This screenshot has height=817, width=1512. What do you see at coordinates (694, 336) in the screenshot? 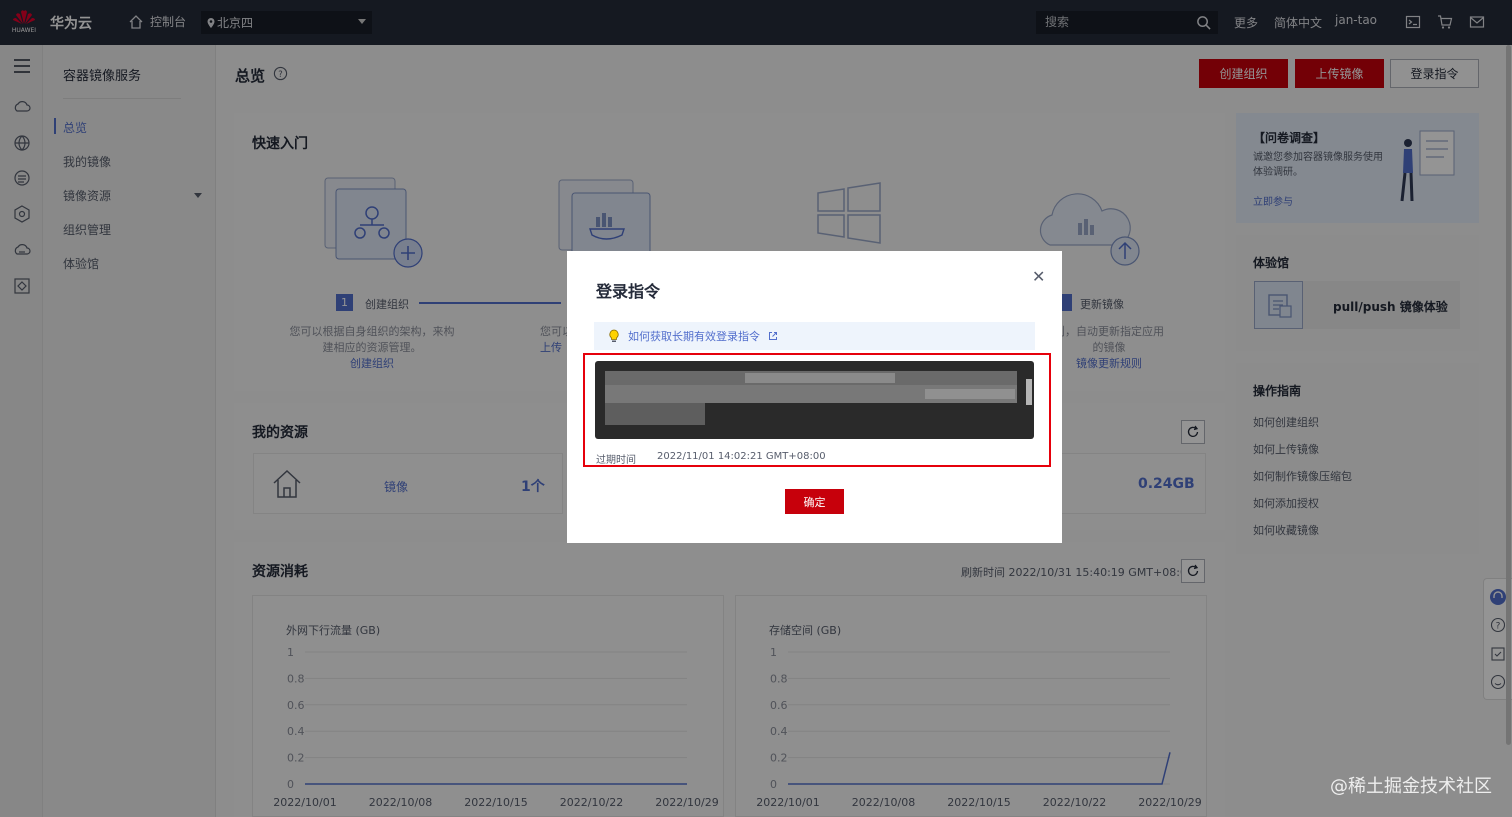
I see `tip-link: 如何获取长期有效登录指令` at bounding box center [694, 336].